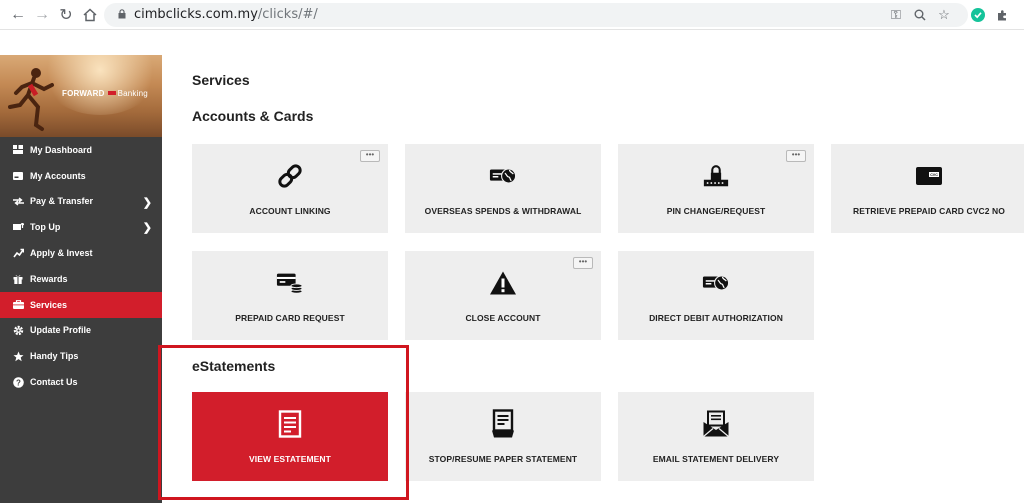 The width and height of the screenshot is (1024, 503). I want to click on browser-toolbar: ← → ↻ cimbclicks.com.my/clicks/#/ ⚿ ☆, so click(512, 15).